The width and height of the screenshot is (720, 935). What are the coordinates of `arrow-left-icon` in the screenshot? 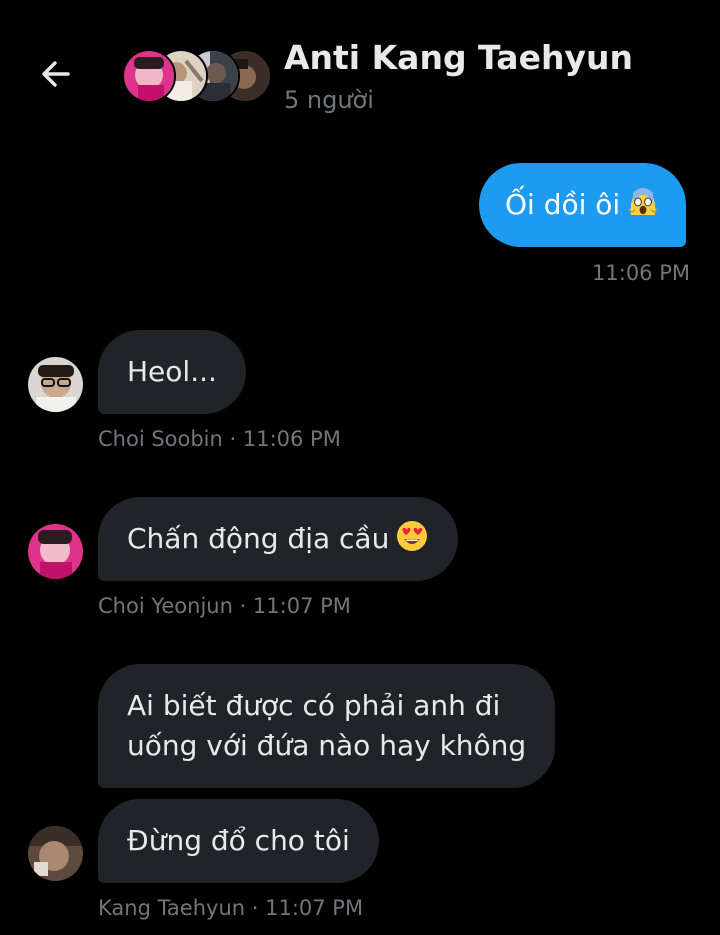 It's located at (56, 76).